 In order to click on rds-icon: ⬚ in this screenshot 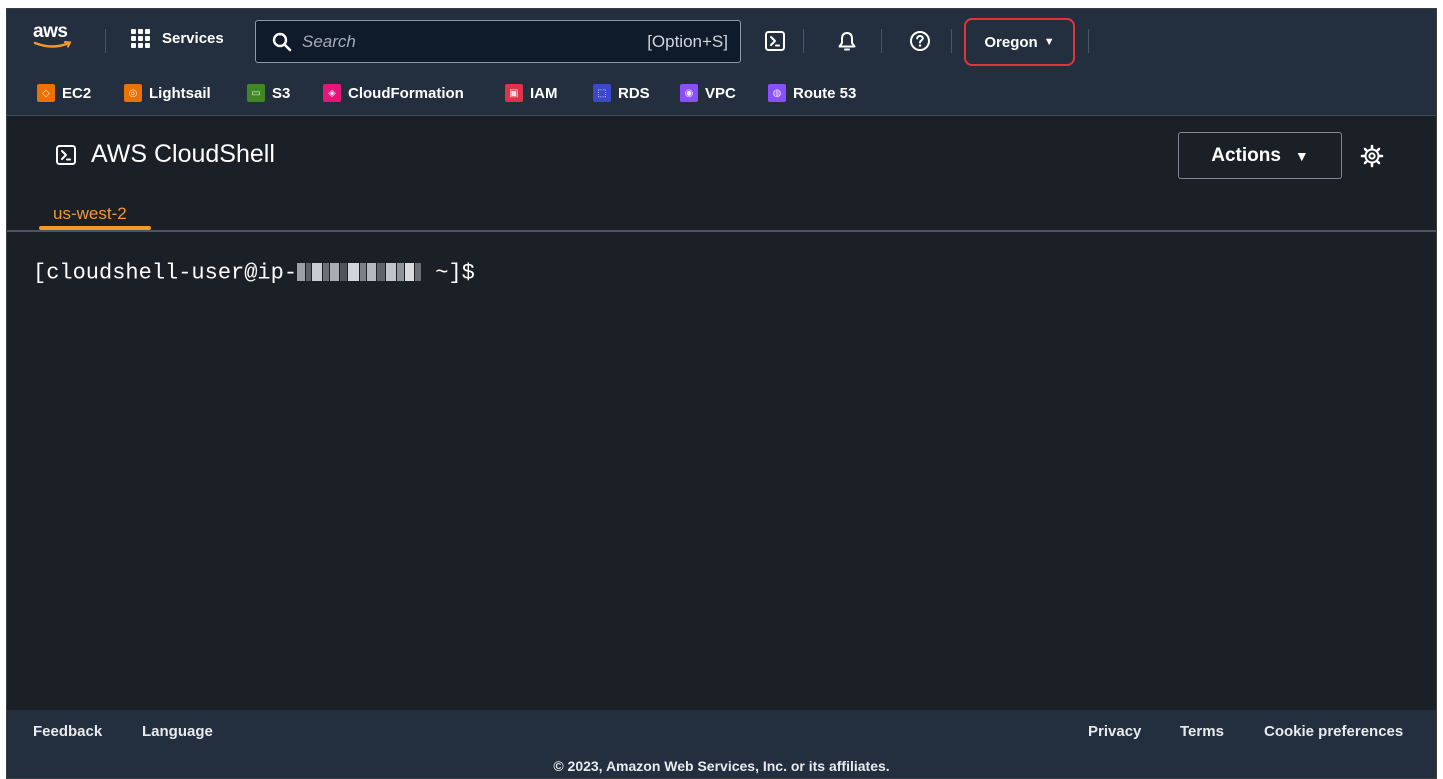, I will do `click(602, 93)`.